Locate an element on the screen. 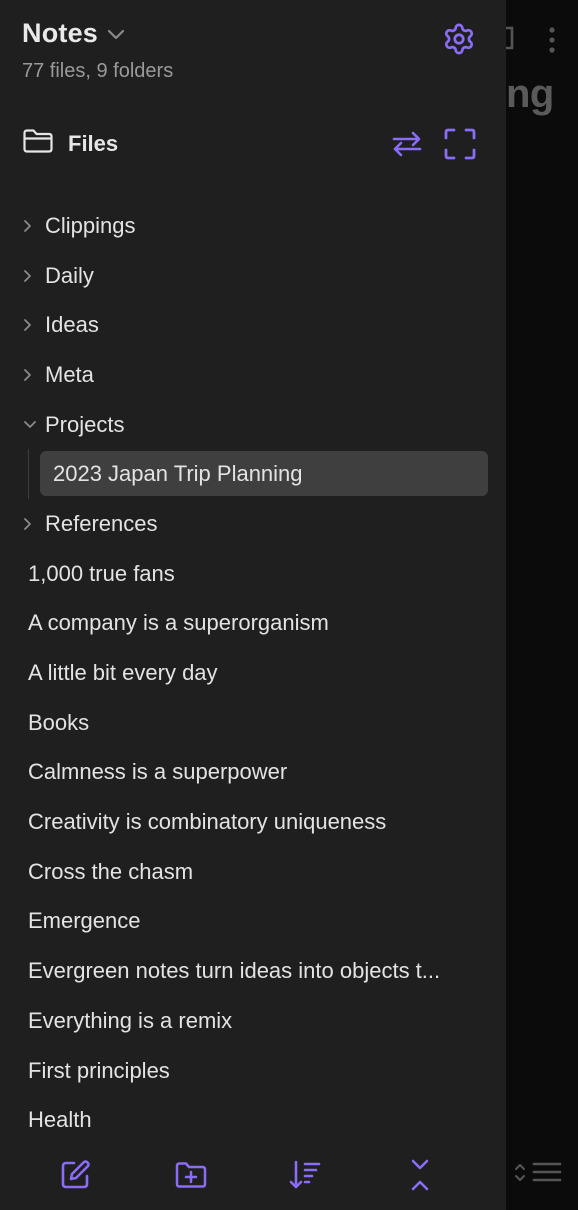 Image resolution: width=578 pixels, height=1210 pixels. folder-label: Projects is located at coordinates (85, 424).